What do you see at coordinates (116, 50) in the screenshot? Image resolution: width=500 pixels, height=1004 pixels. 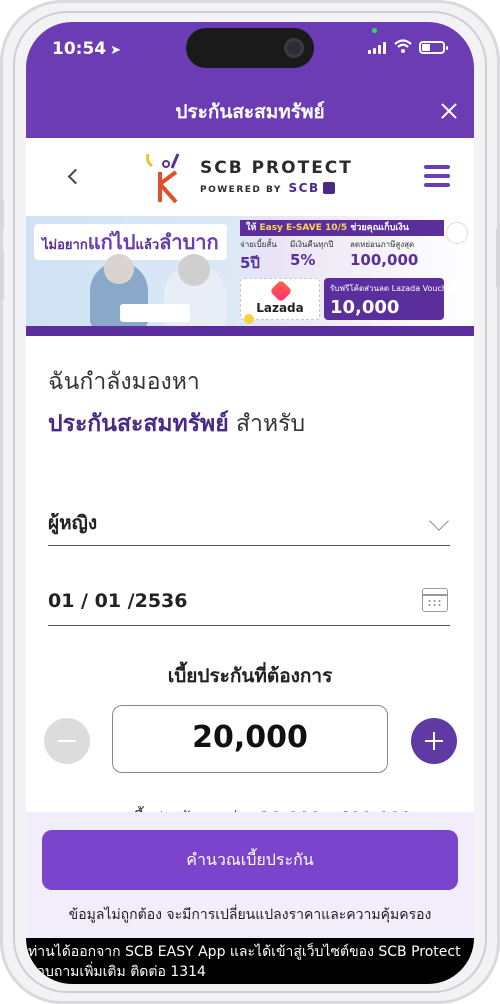 I see `location-arrow-icon: ➤` at bounding box center [116, 50].